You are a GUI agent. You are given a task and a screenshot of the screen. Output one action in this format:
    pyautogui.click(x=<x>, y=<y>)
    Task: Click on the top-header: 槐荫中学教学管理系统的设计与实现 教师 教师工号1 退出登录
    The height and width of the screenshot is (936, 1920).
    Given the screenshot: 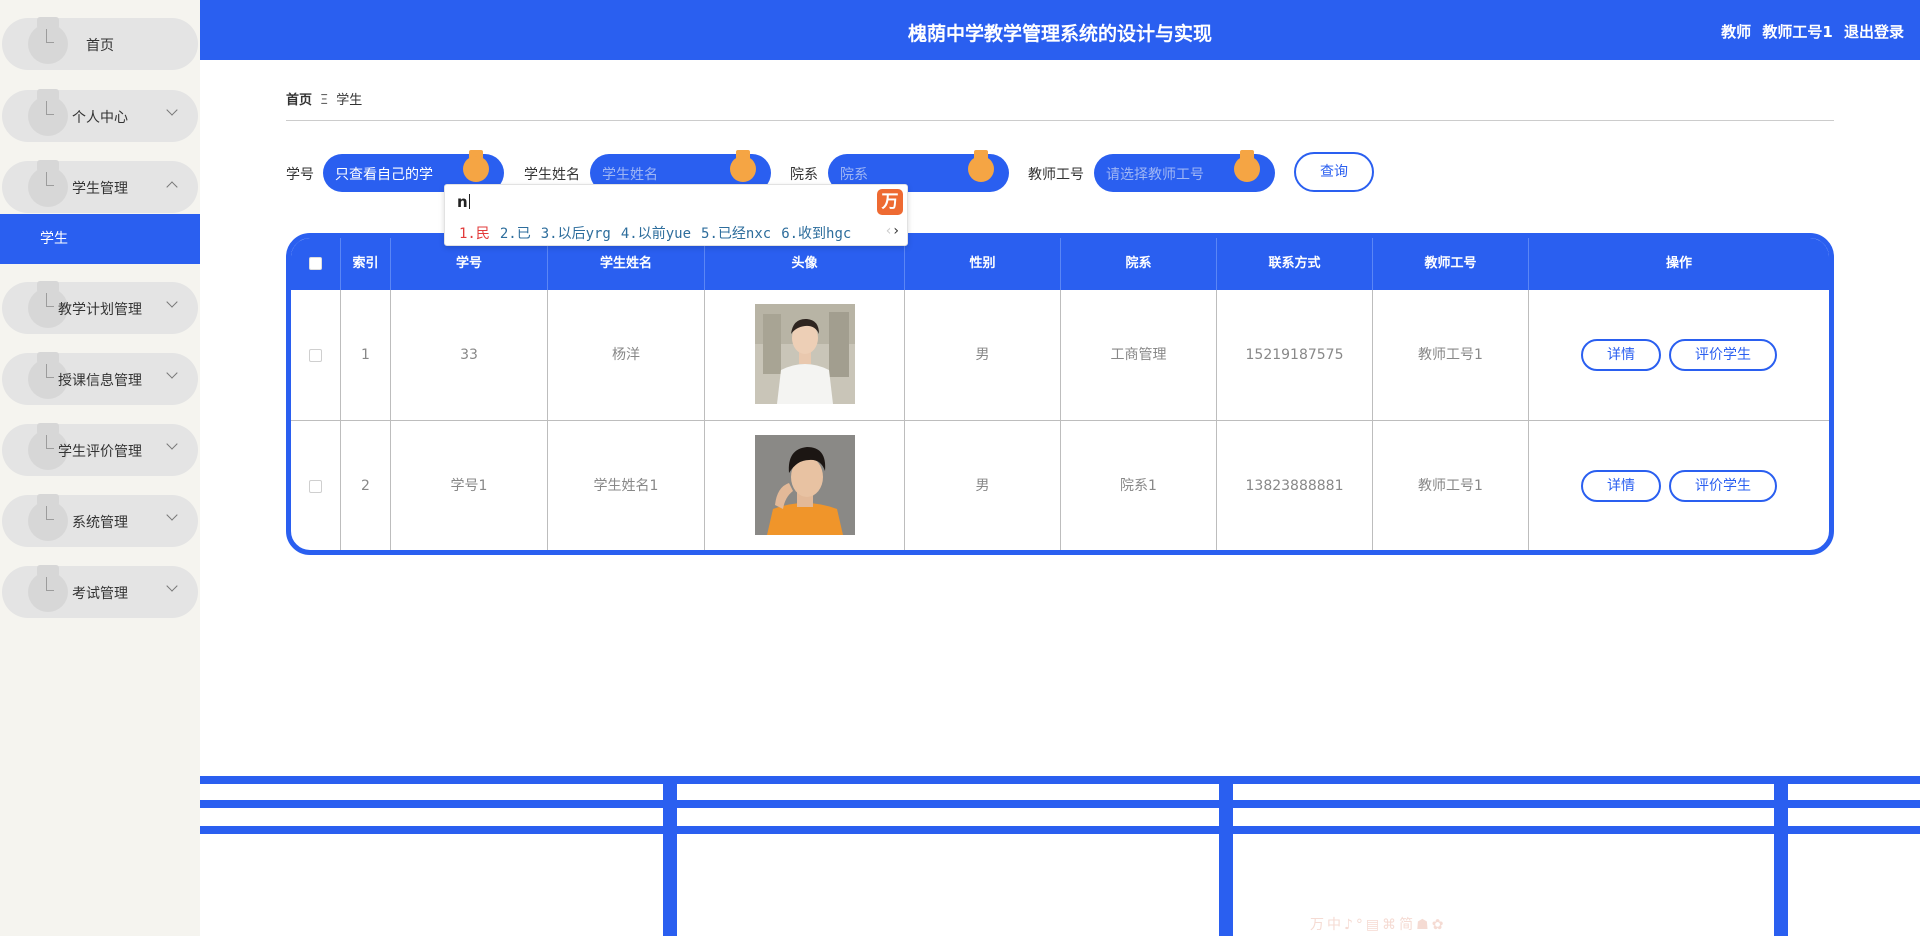 What is the action you would take?
    pyautogui.click(x=1060, y=30)
    